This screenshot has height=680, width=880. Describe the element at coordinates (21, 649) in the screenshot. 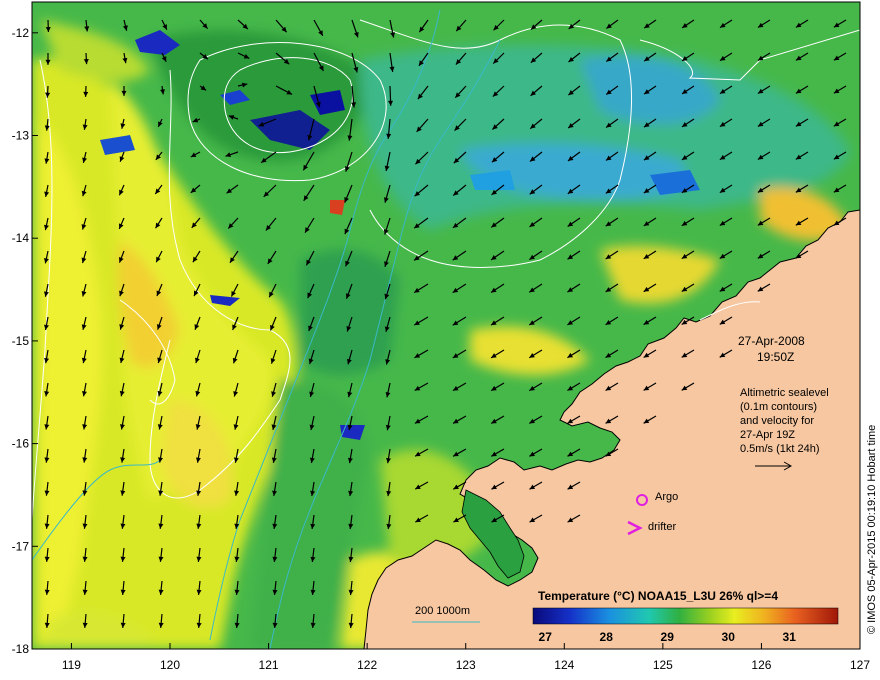

I see `lat-tick-label: -18` at that location.